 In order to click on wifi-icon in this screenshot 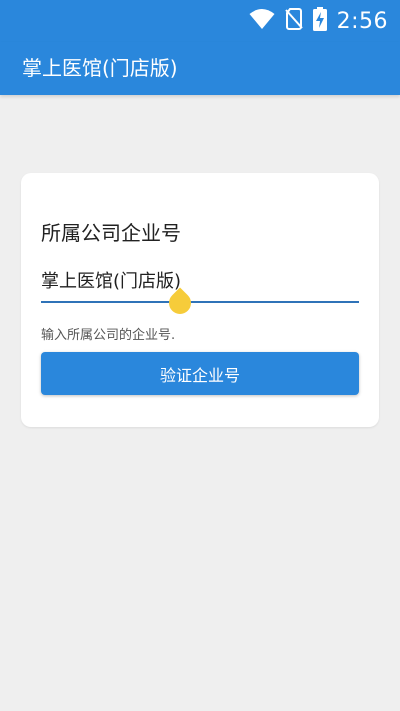, I will do `click(262, 21)`.